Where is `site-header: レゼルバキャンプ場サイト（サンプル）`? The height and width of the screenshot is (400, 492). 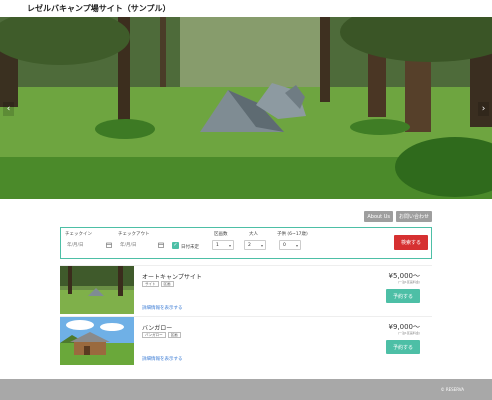
site-header: レゼルバキャンプ場サイト（サンプル） is located at coordinates (246, 8).